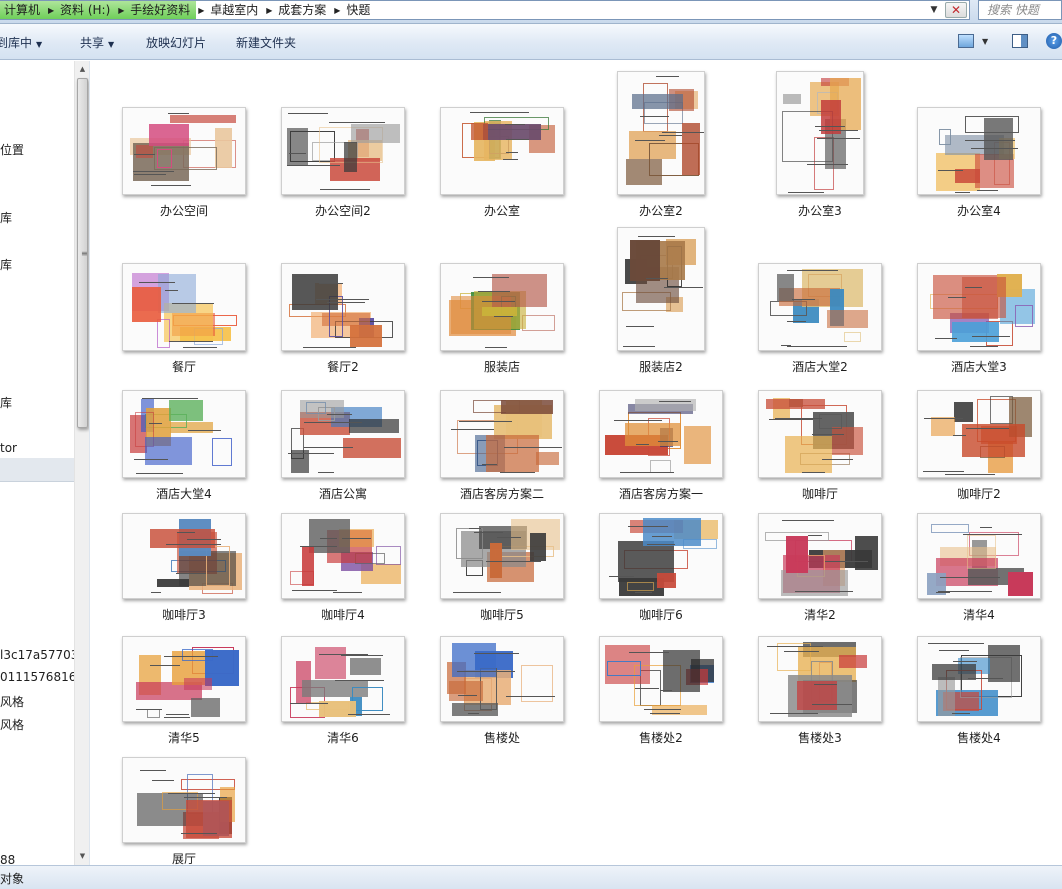  I want to click on file-item: 清华6, so click(343, 403).